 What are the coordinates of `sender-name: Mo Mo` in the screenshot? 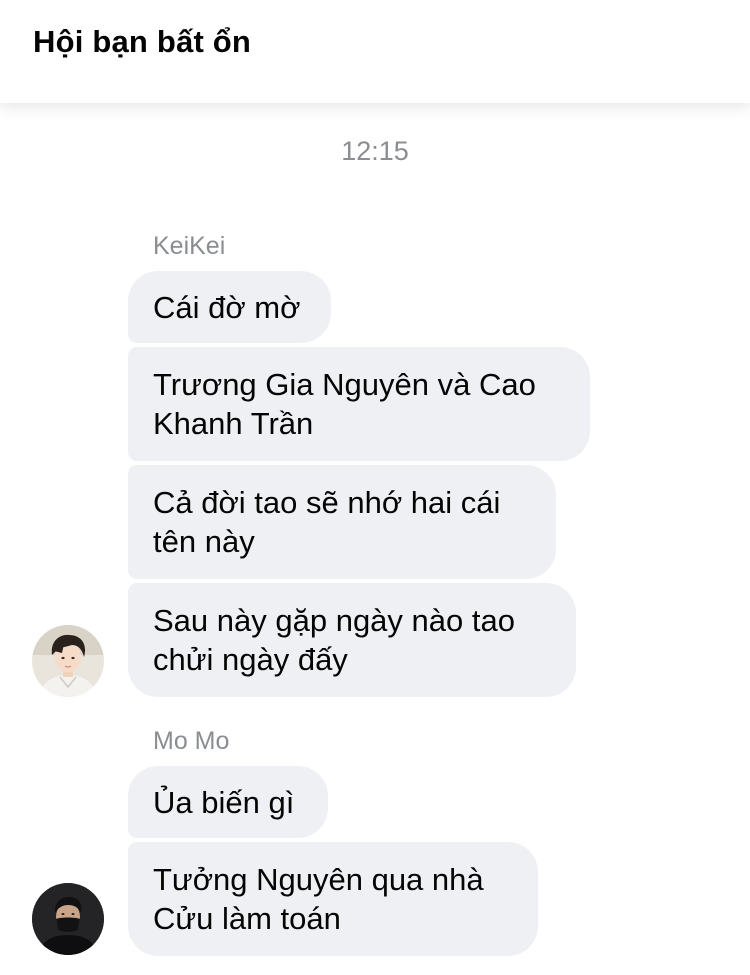 It's located at (191, 741).